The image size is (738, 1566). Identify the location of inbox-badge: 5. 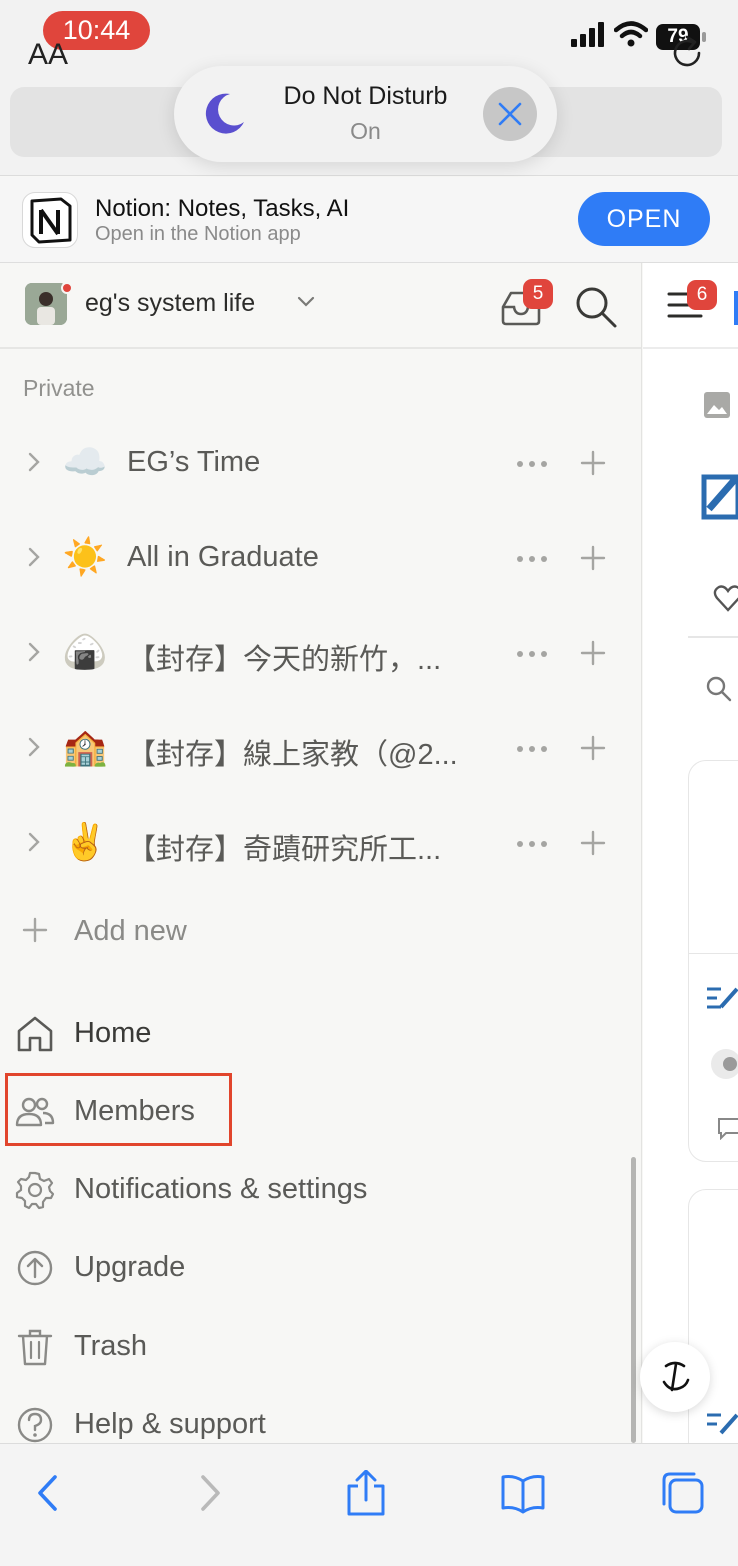
(538, 294).